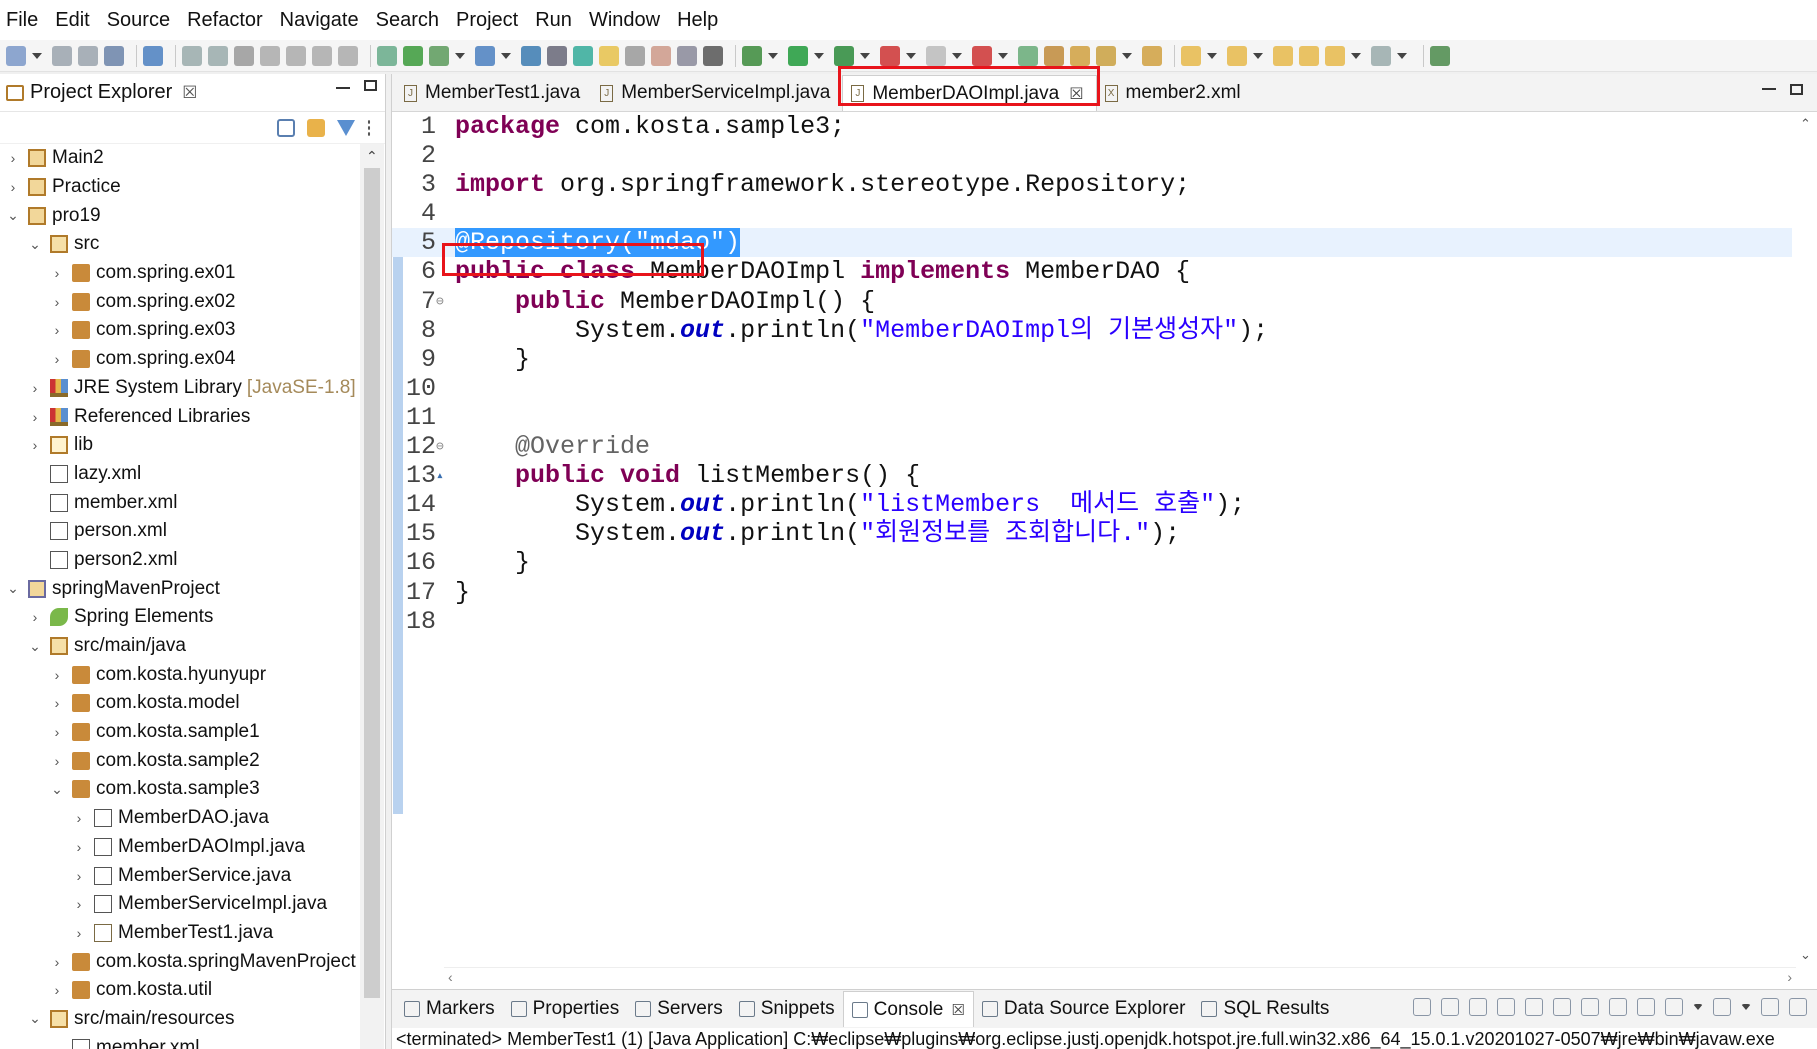 The height and width of the screenshot is (1049, 1817). Describe the element at coordinates (179, 330) in the screenshot. I see `tree-item: › com.spring.ex03` at that location.